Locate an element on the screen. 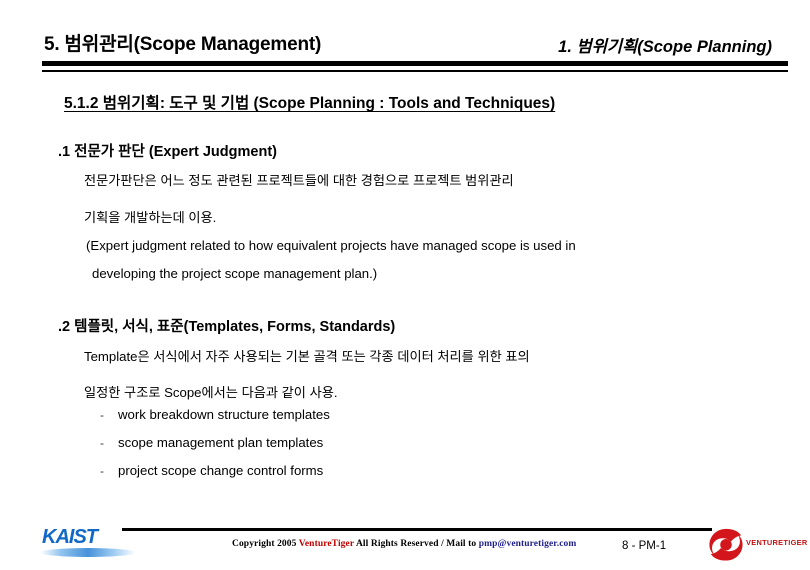 The image size is (810, 570). header-divider-thick is located at coordinates (415, 63).